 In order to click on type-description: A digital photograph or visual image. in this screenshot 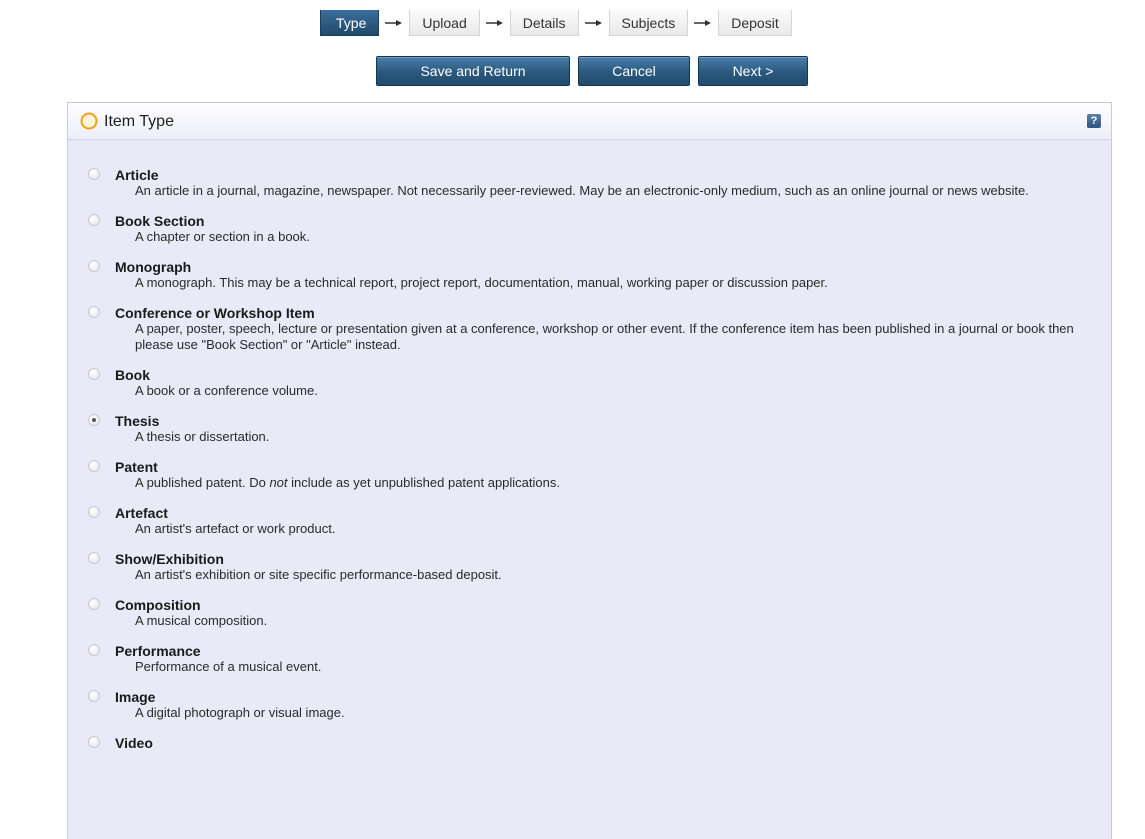, I will do `click(240, 712)`.